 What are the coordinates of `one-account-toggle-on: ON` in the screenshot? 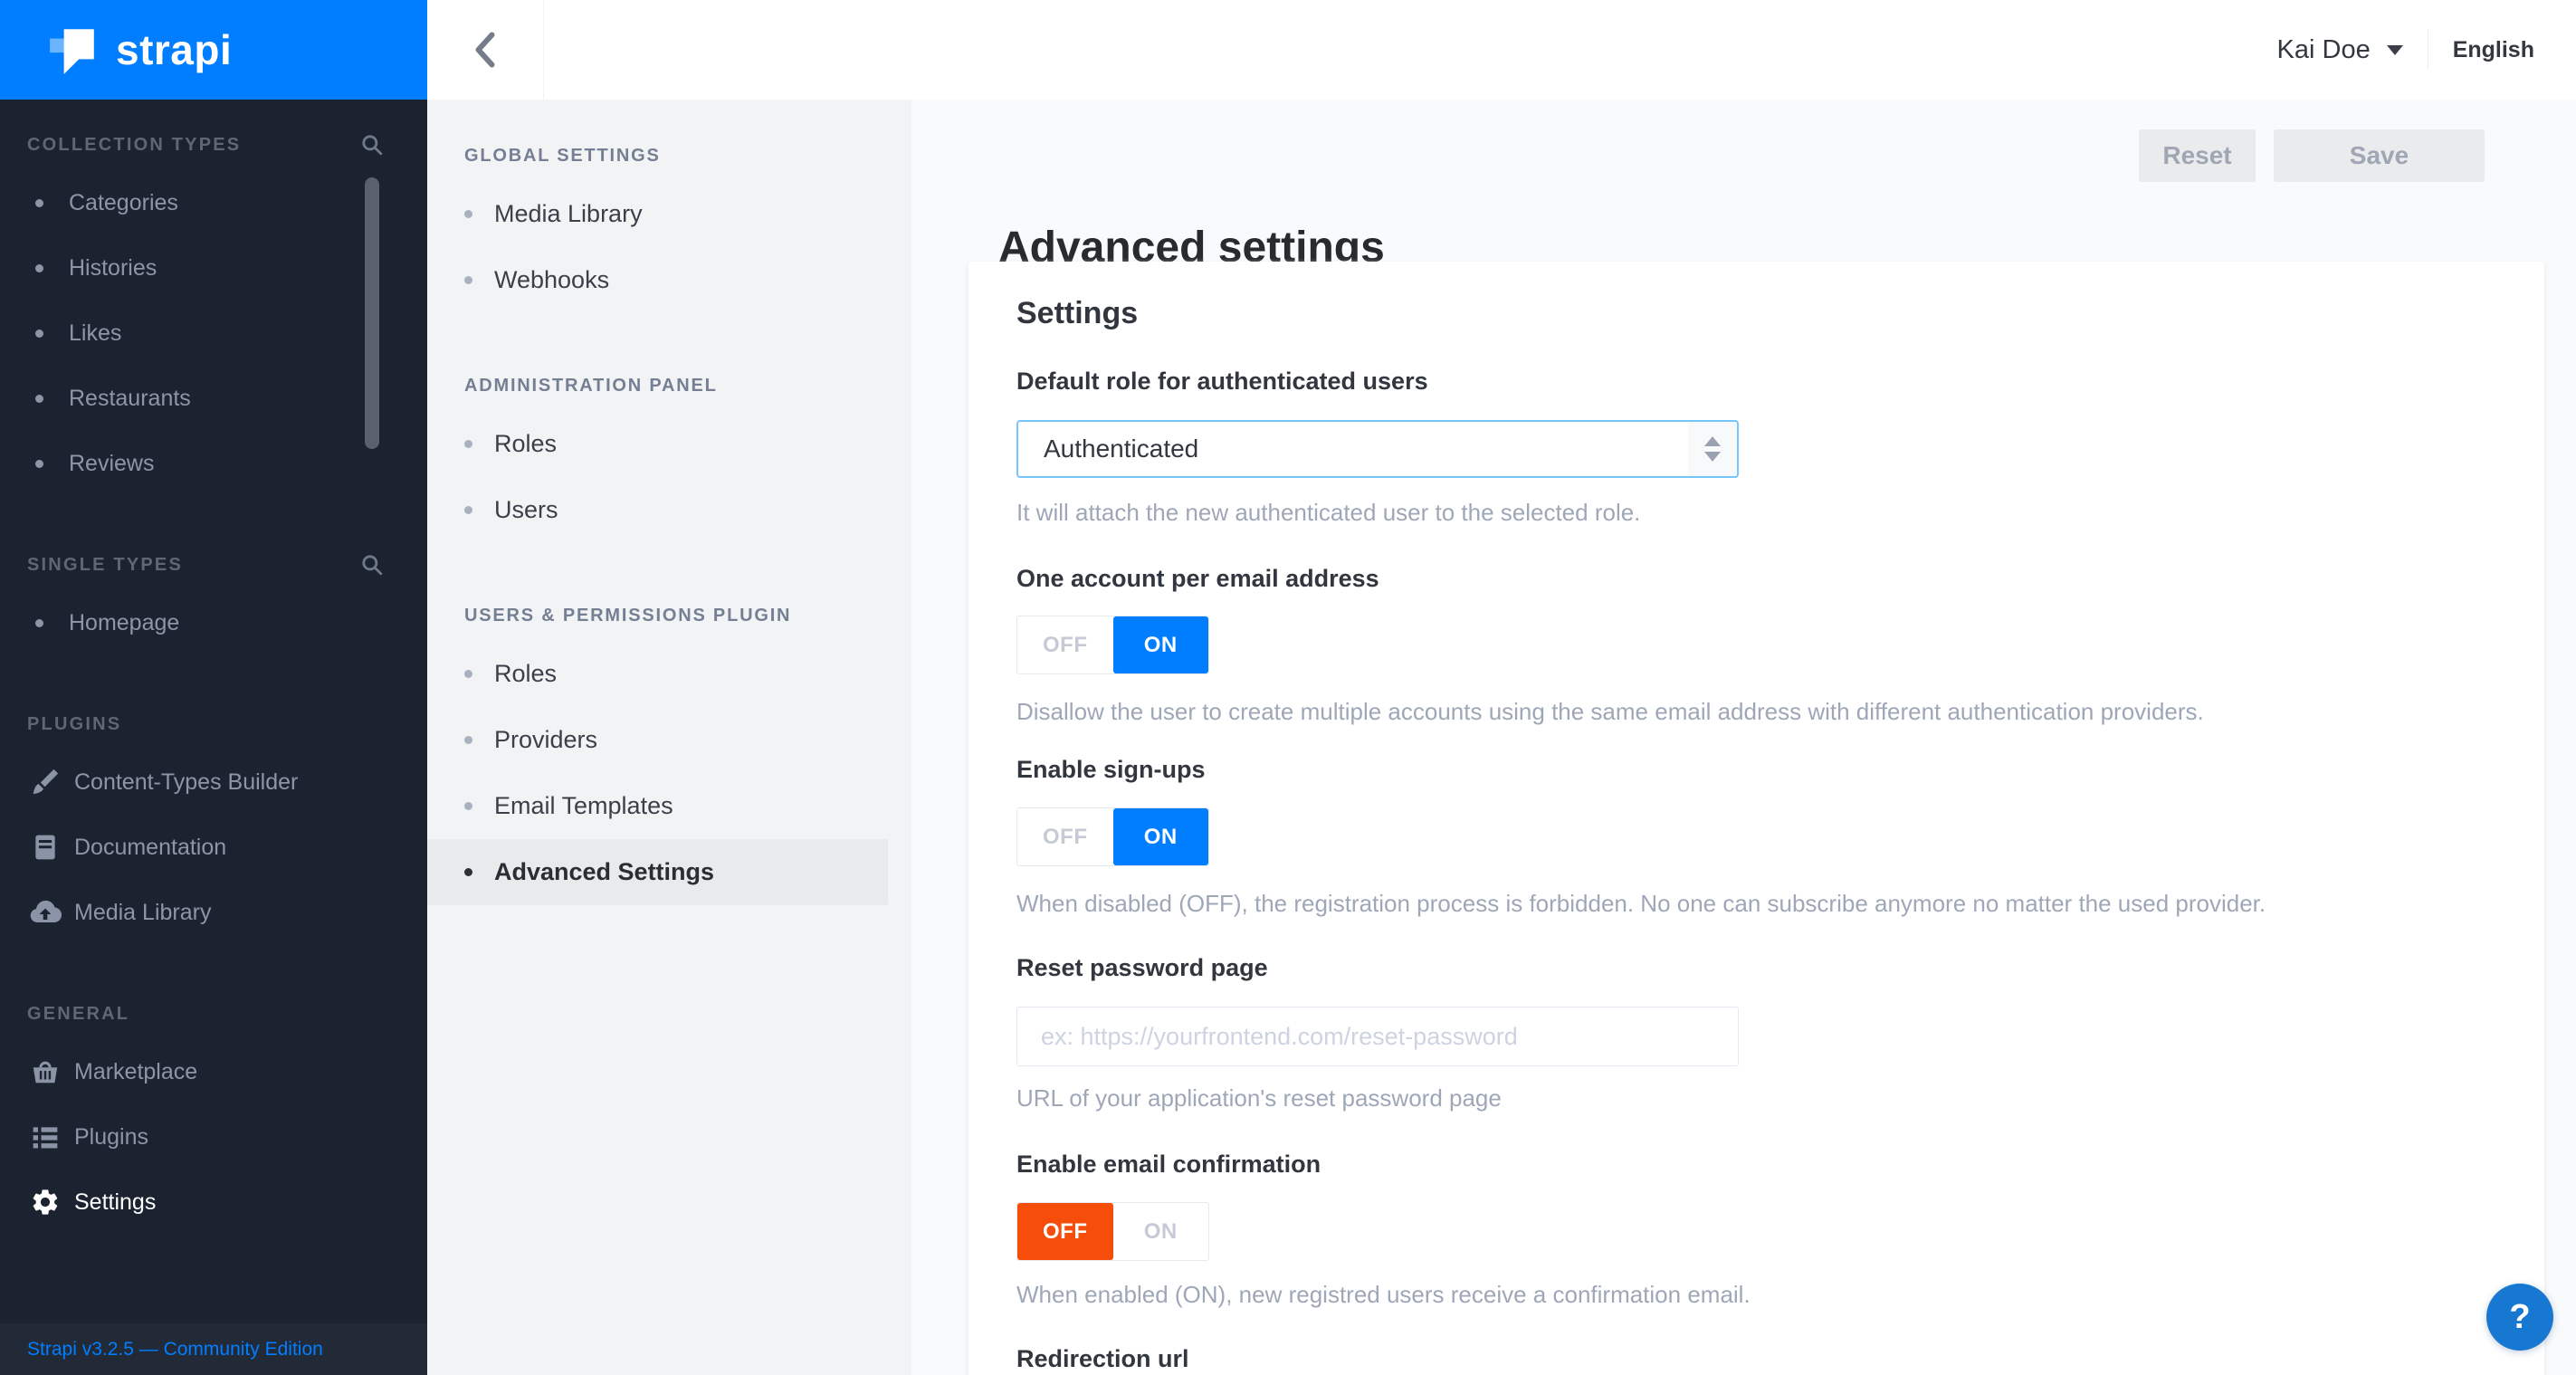 It's located at (1160, 644).